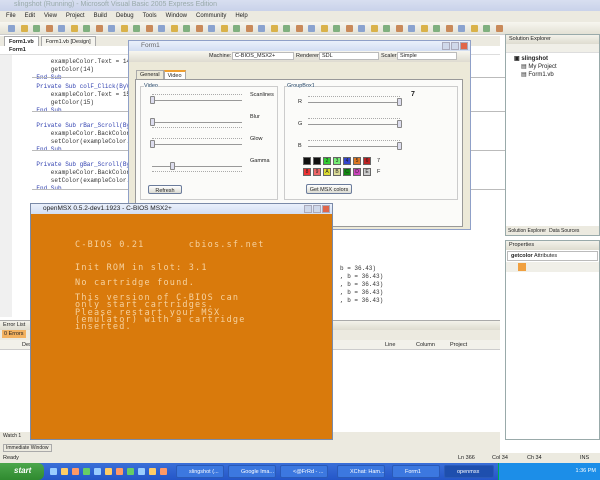  Describe the element at coordinates (357, 172) in the screenshot. I see `color-swatch: D` at that location.